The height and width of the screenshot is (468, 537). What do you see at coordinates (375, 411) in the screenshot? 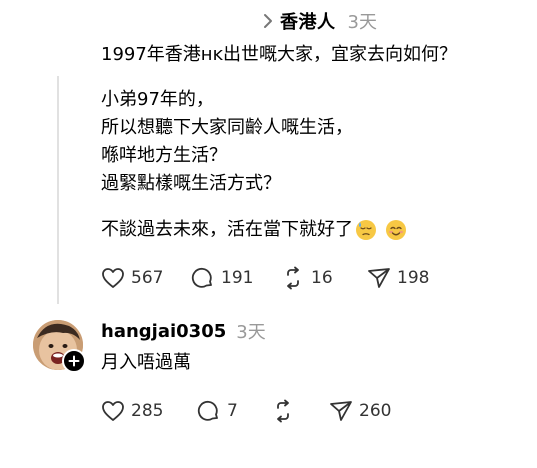
I see `reply-share-count: 260` at bounding box center [375, 411].